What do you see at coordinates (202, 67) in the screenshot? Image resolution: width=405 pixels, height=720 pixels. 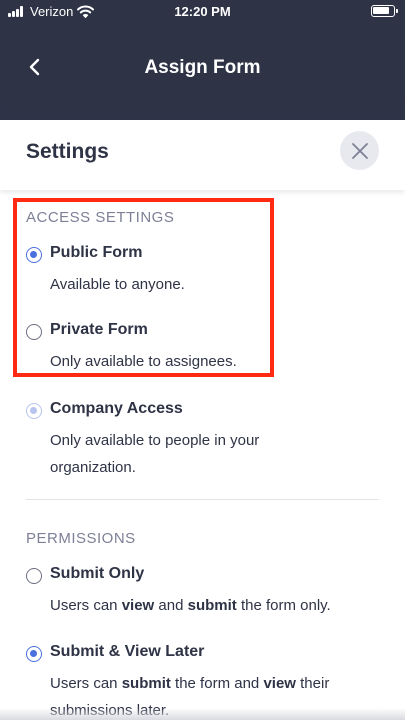 I see `page-title: Assign Form` at bounding box center [202, 67].